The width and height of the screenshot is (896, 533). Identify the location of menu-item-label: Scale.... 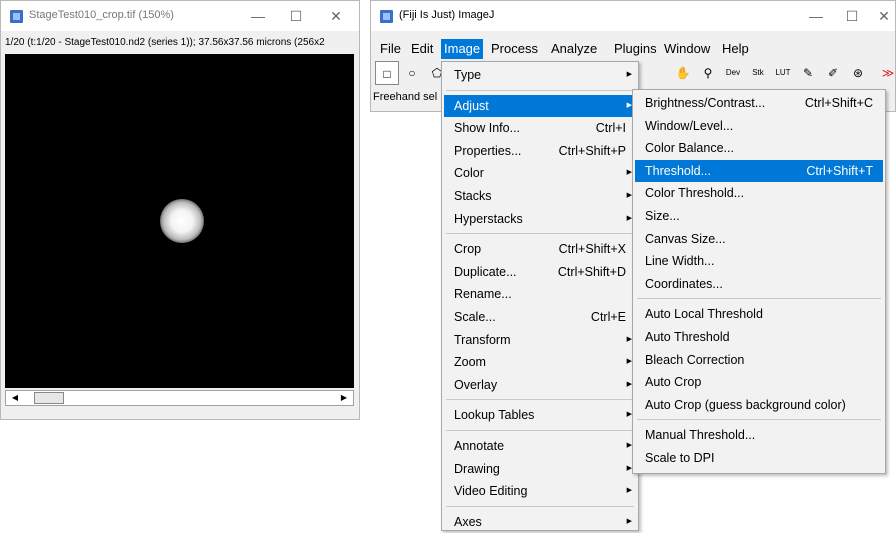
(475, 317).